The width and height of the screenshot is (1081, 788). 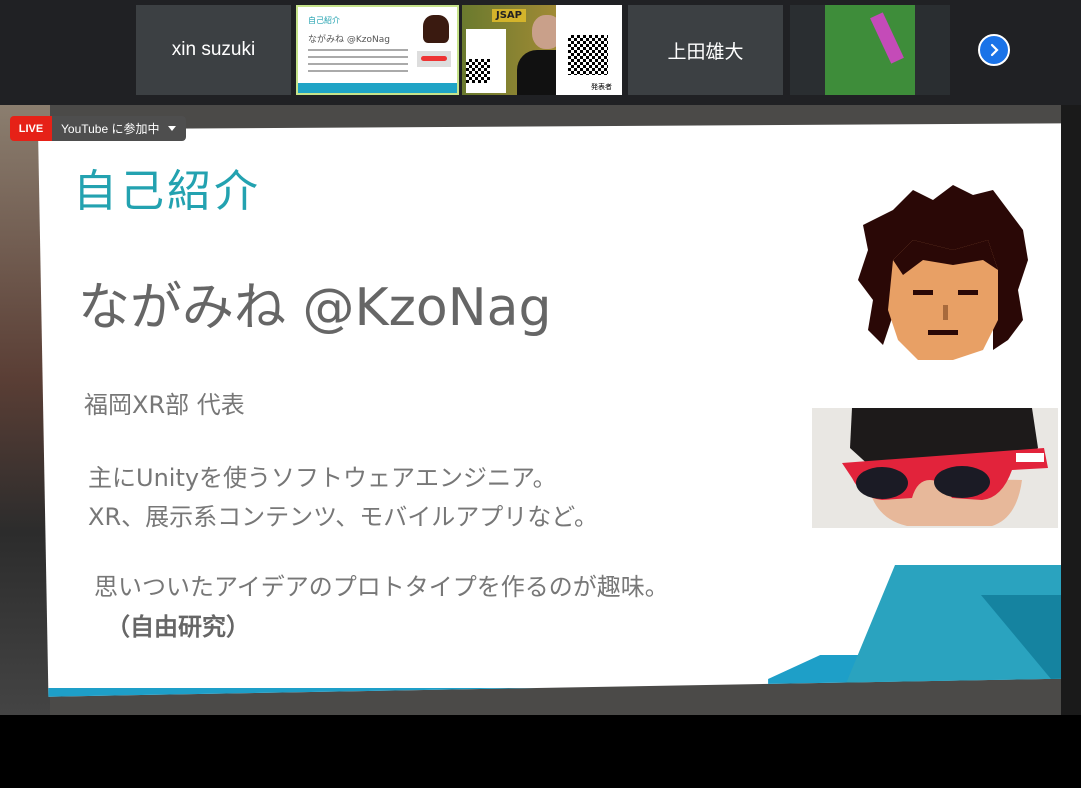 What do you see at coordinates (509, 15) in the screenshot?
I see `jsap-badge: JSAP` at bounding box center [509, 15].